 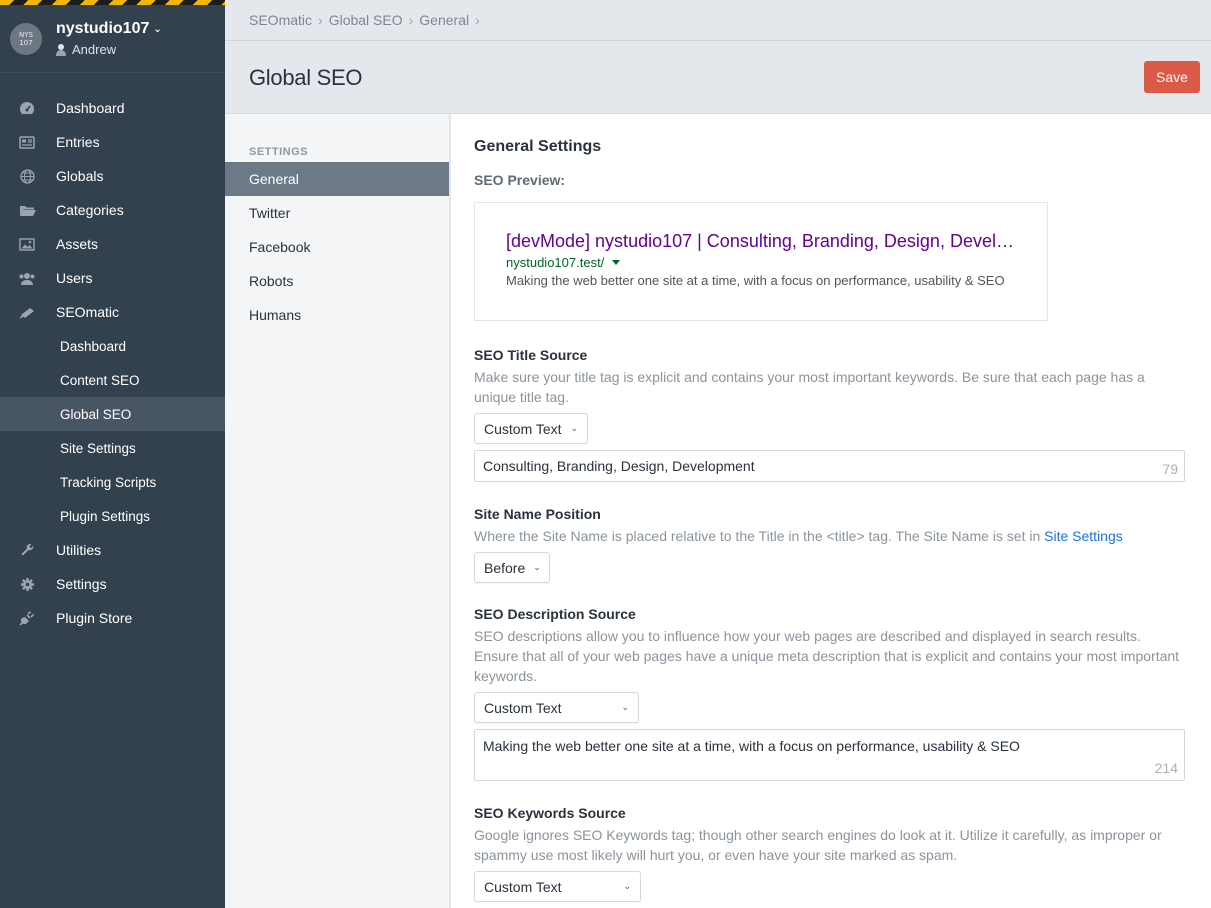 What do you see at coordinates (103, 28) in the screenshot?
I see `site-name-label: nystudio107` at bounding box center [103, 28].